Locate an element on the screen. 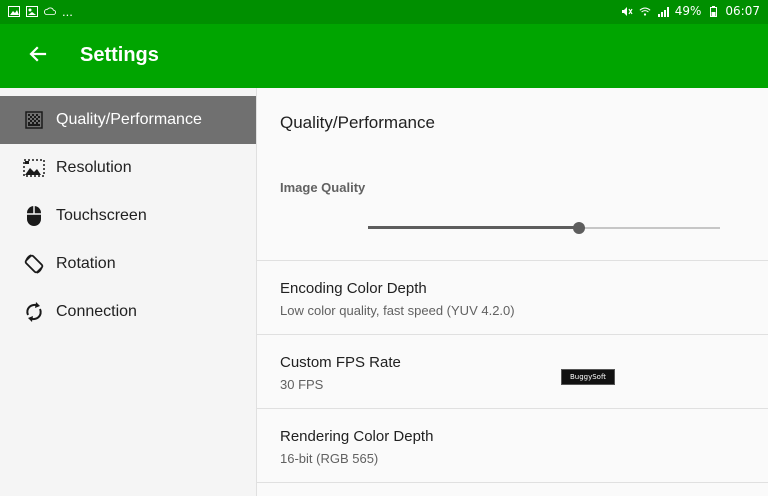 The width and height of the screenshot is (768, 496). signal-icon is located at coordinates (663, 11).